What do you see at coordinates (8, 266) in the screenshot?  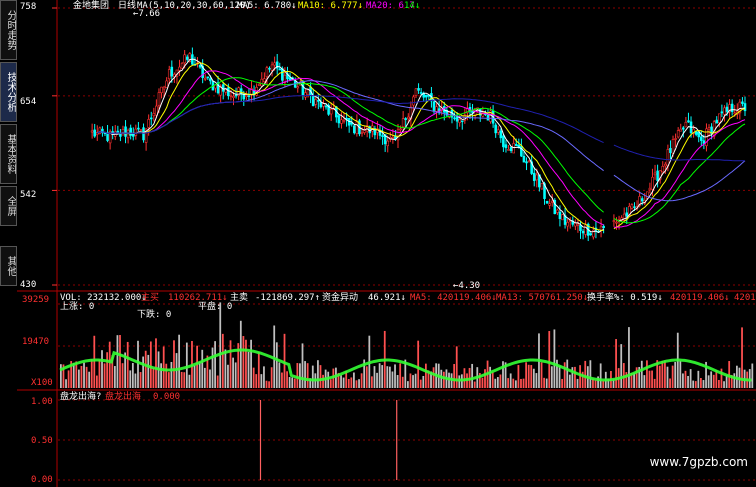 I see `tab-other: 其他` at bounding box center [8, 266].